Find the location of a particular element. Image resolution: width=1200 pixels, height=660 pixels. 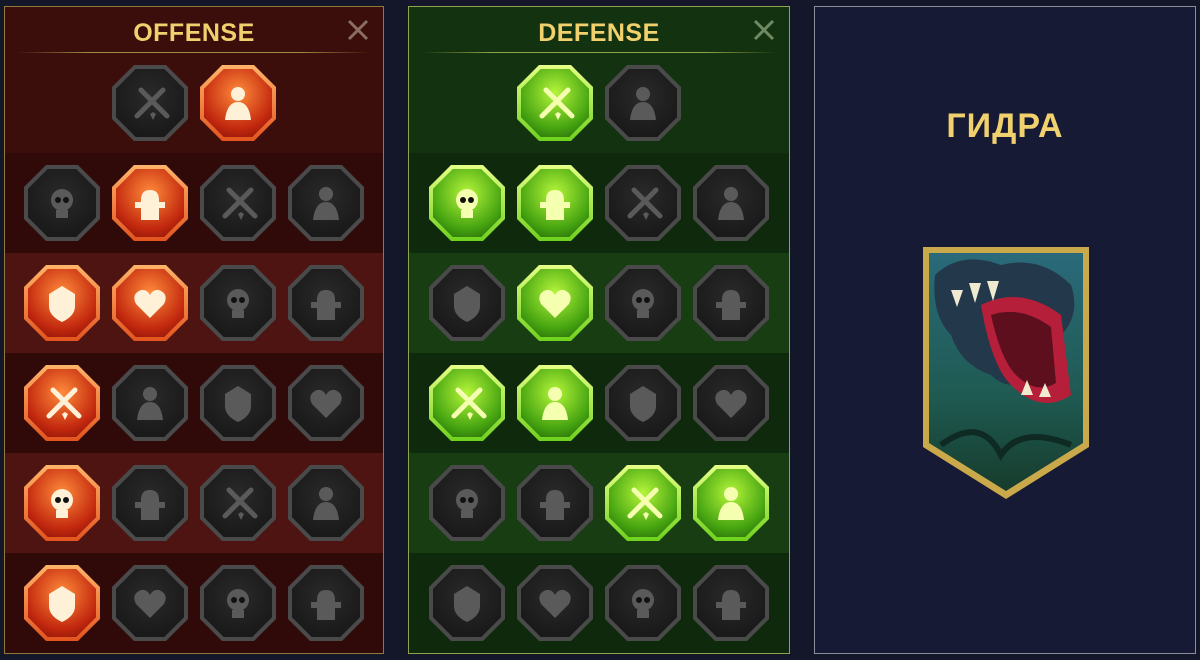

hero-portrait-banner is located at coordinates (1006, 373).